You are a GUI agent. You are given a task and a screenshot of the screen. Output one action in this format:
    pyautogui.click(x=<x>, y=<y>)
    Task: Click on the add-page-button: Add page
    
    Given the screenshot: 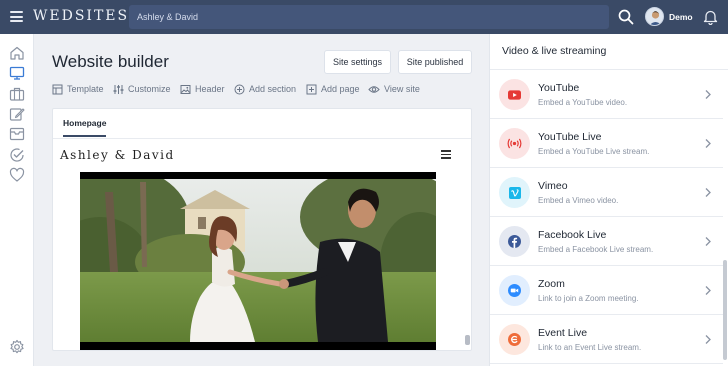 What is the action you would take?
    pyautogui.click(x=333, y=89)
    